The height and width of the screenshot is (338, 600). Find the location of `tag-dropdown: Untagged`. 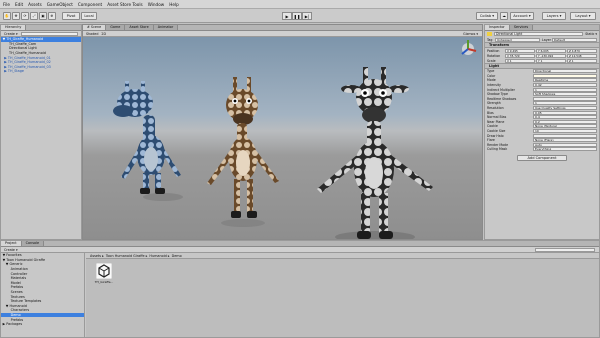

tag-dropdown: Untagged is located at coordinates (517, 39).